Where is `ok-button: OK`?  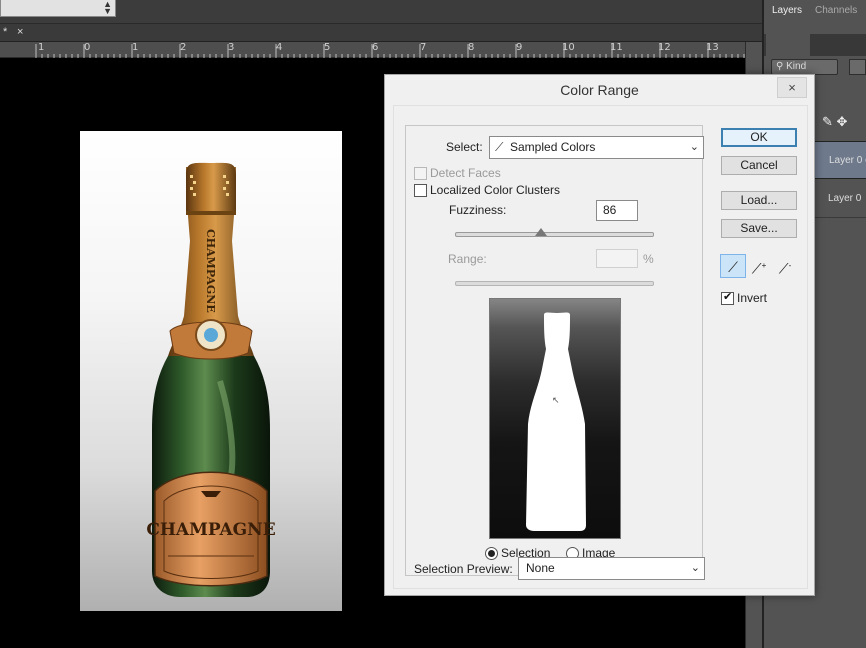
ok-button: OK is located at coordinates (759, 137).